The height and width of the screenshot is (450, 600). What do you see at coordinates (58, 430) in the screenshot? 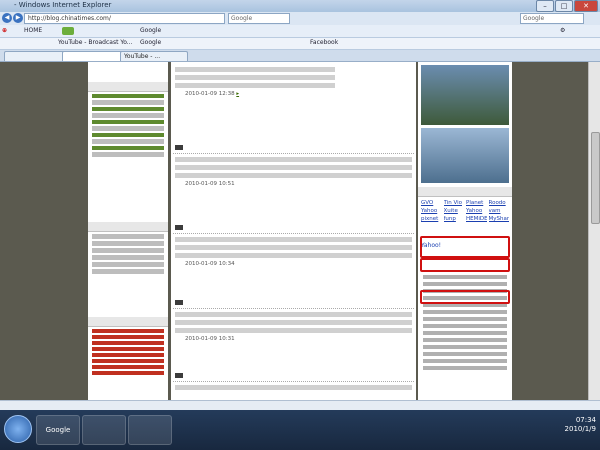
I see `taskbar-app: Google` at bounding box center [58, 430].